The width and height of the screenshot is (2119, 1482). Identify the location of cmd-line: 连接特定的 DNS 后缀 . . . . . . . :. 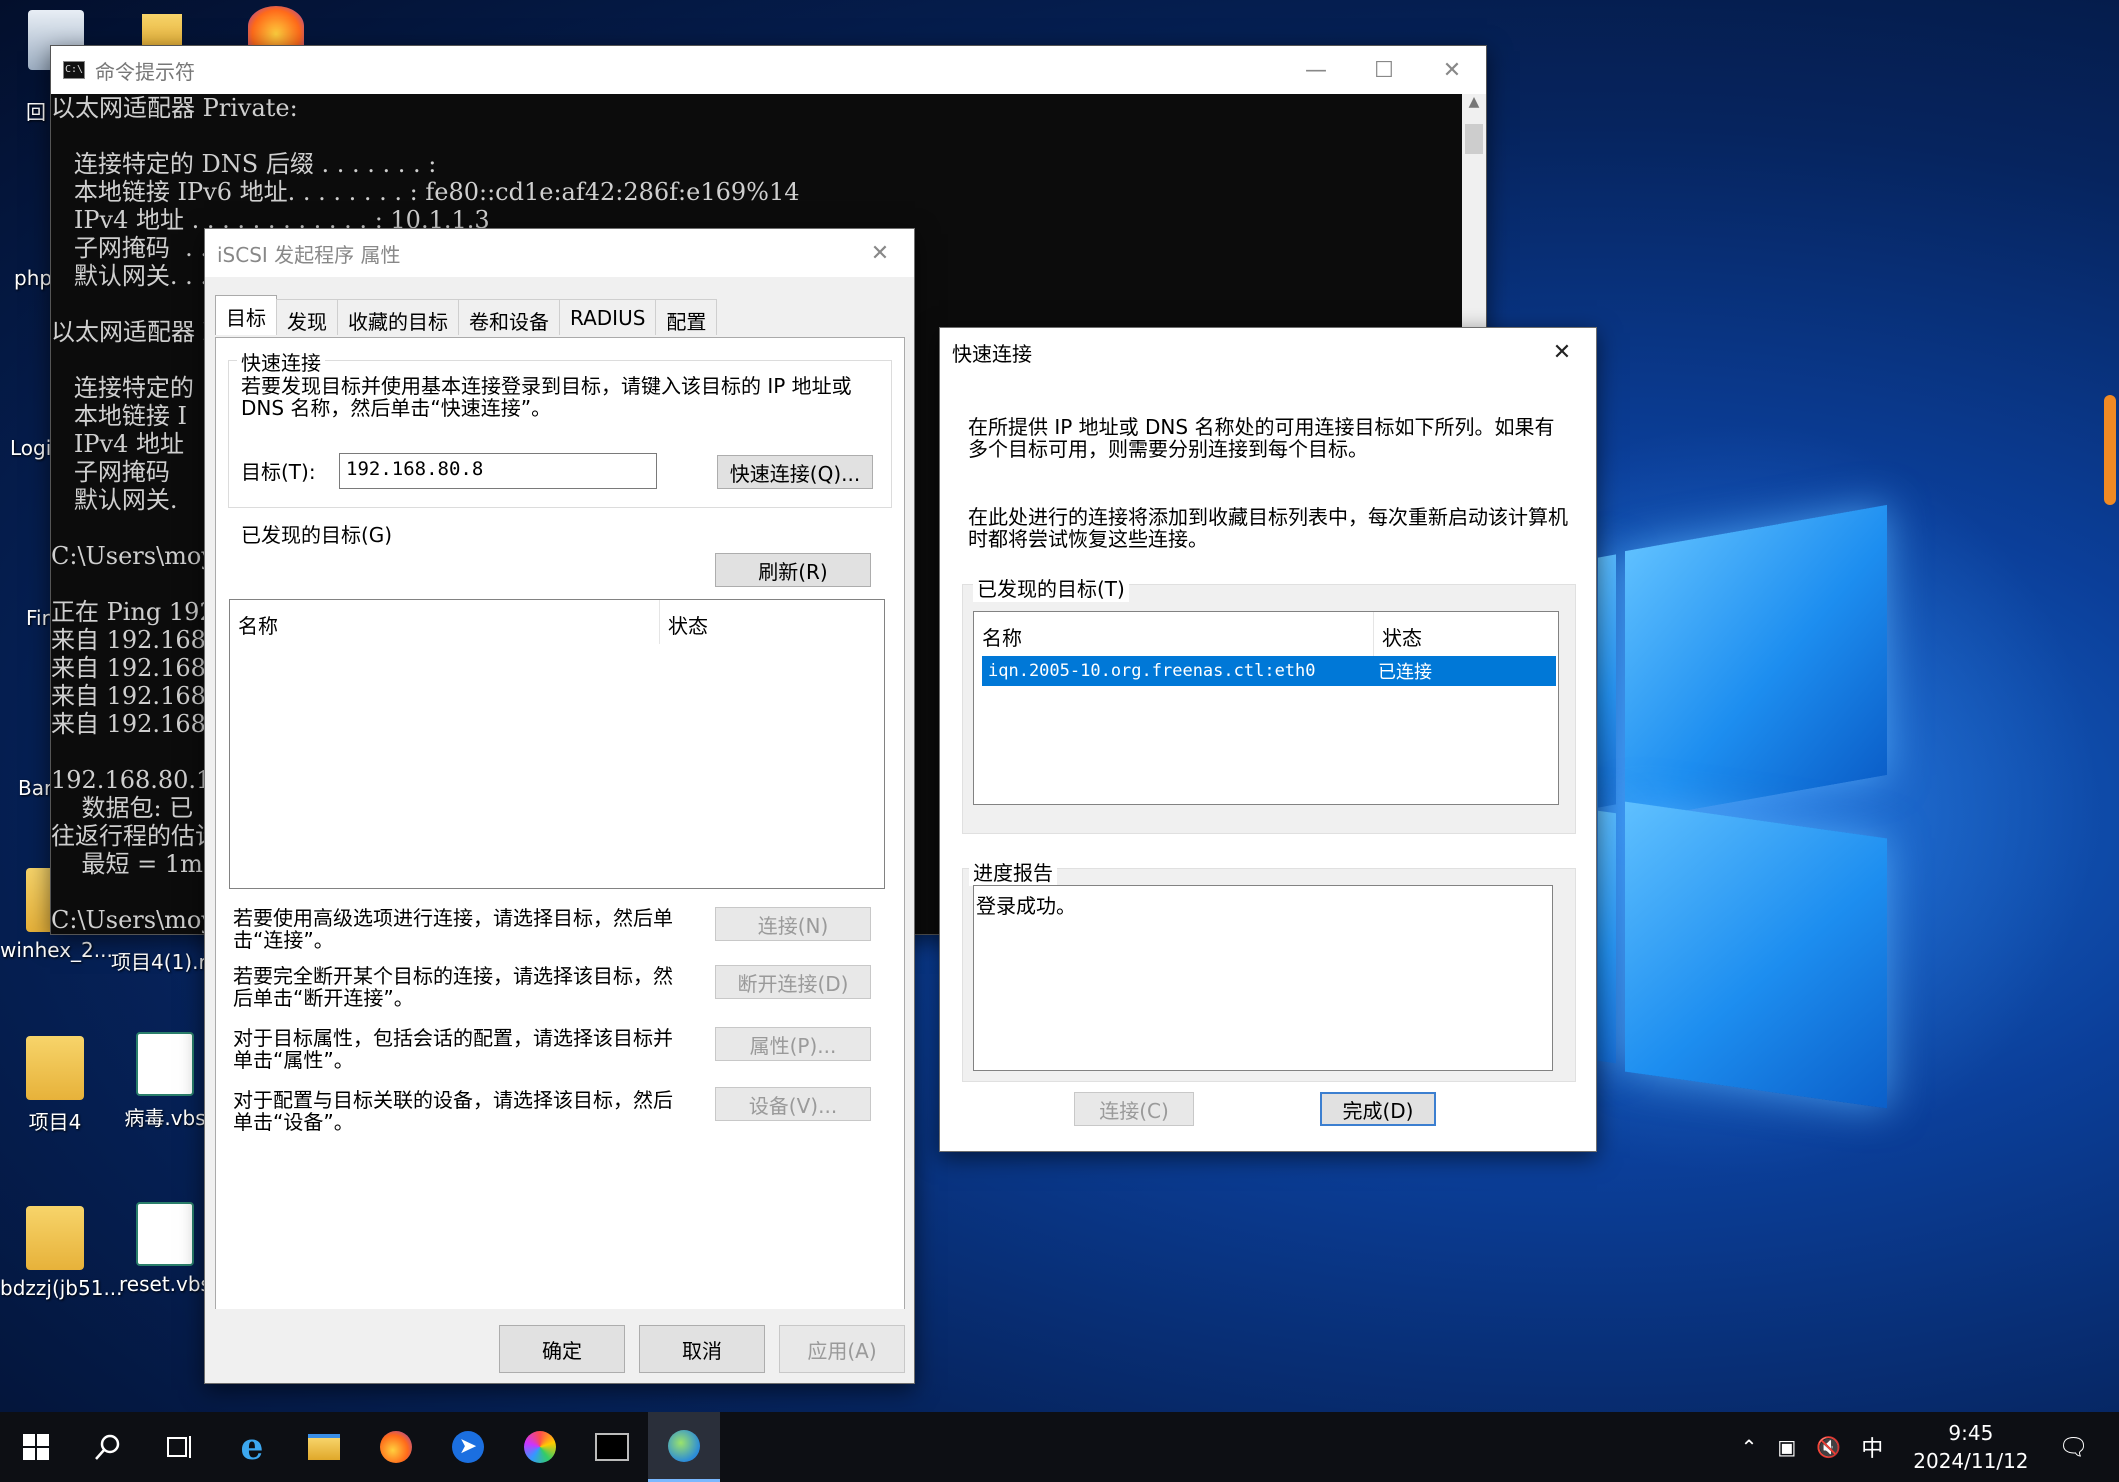
(244, 164).